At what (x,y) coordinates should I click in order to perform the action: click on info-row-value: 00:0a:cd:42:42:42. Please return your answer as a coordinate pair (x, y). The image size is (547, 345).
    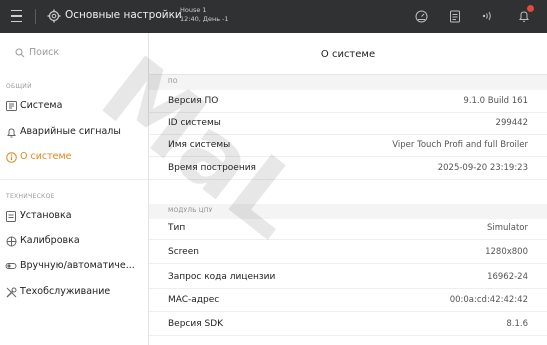
    Looking at the image, I should click on (488, 300).